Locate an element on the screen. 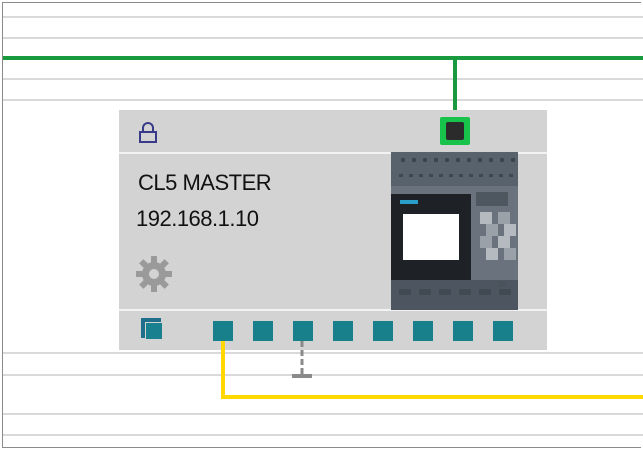 The image size is (643, 450). plc-led is located at coordinates (502, 284).